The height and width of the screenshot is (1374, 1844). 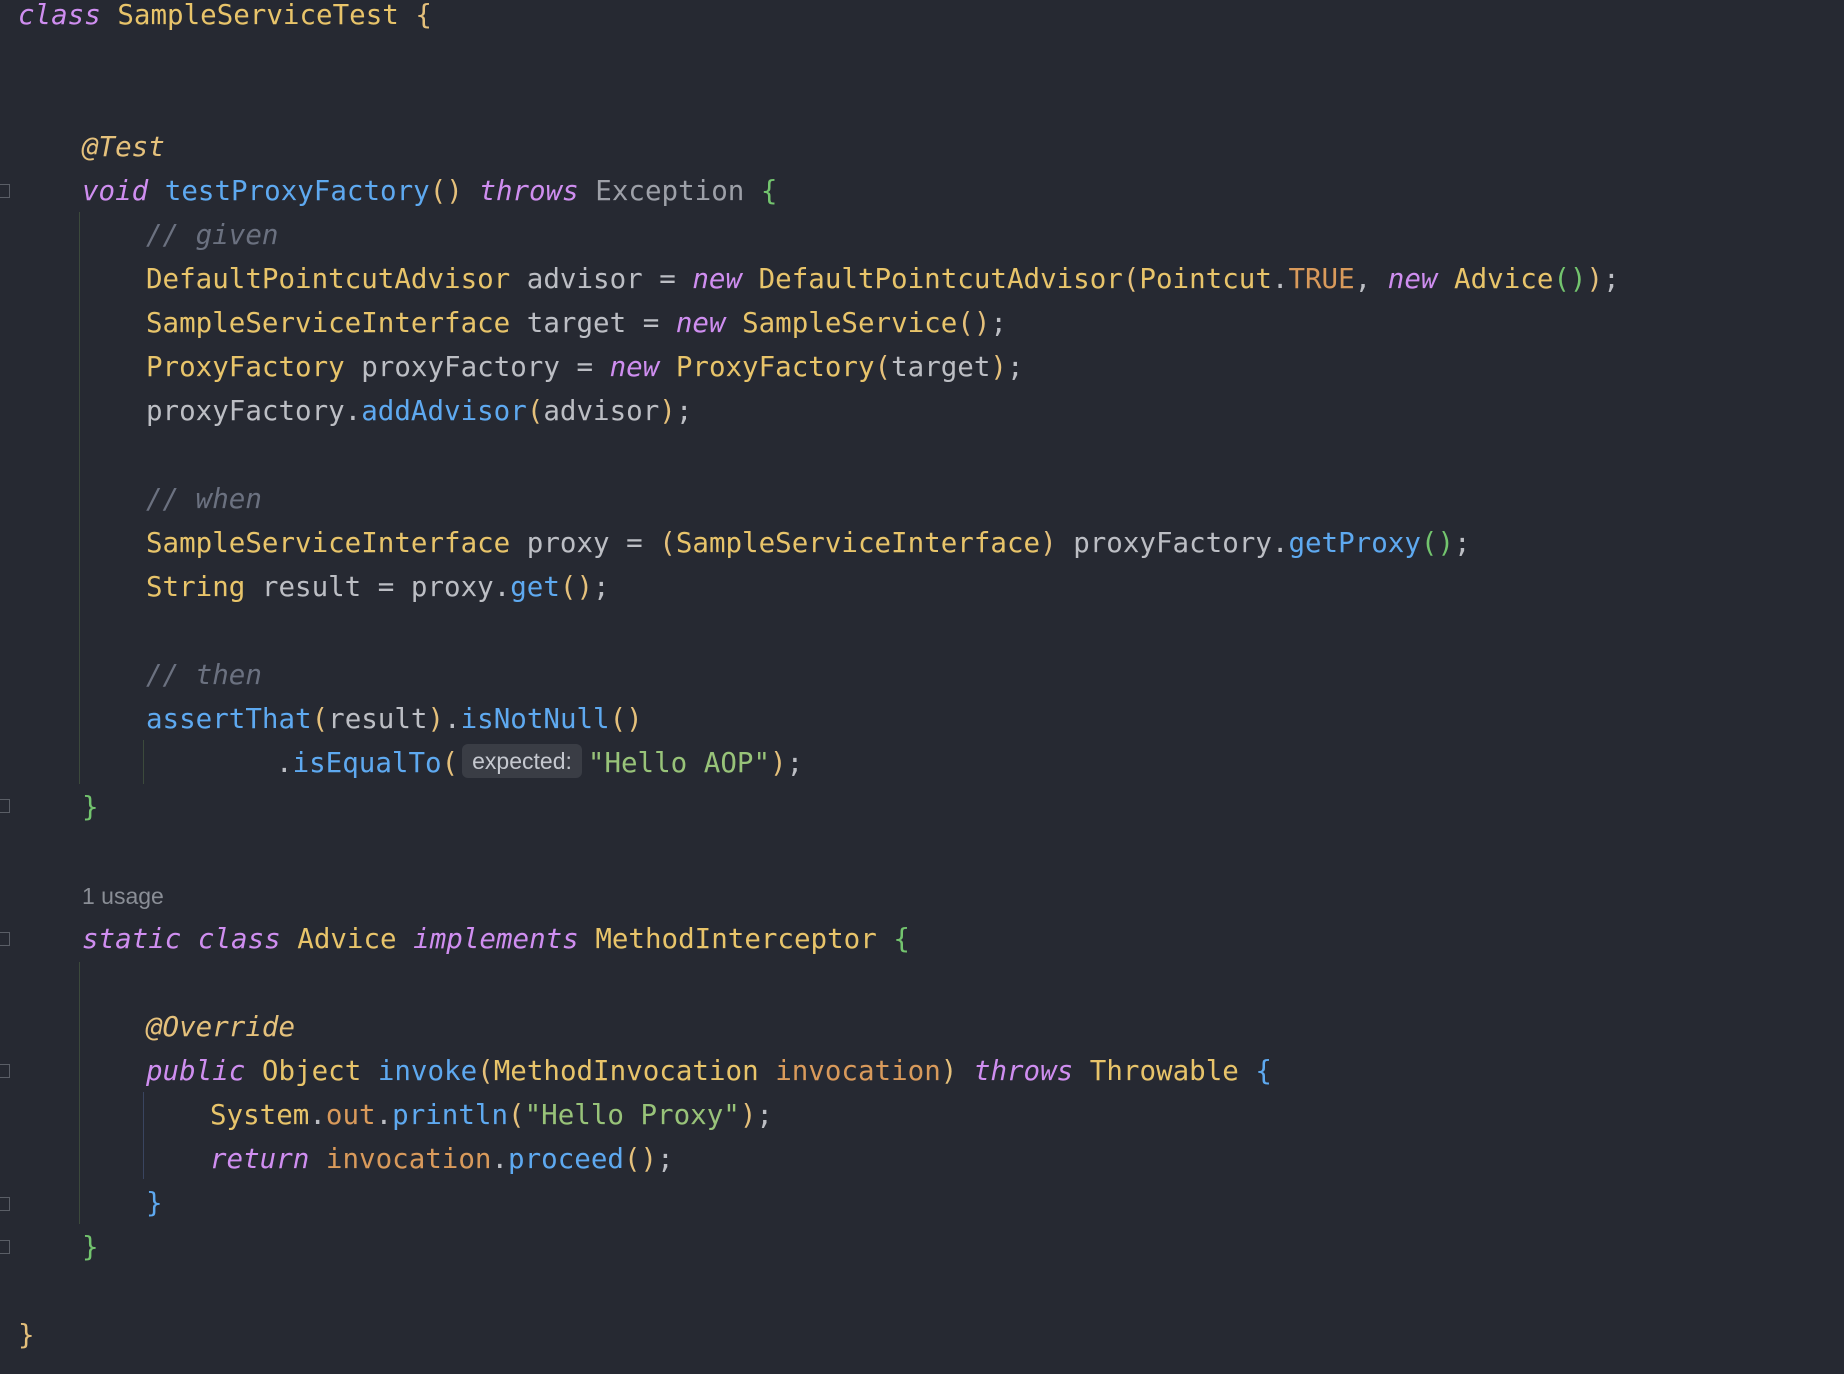 I want to click on code-line: String result = proxy.get();, so click(x=378, y=587).